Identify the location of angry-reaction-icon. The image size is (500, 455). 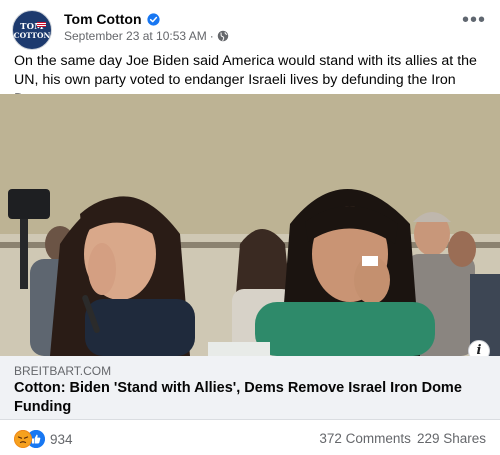
(23, 439).